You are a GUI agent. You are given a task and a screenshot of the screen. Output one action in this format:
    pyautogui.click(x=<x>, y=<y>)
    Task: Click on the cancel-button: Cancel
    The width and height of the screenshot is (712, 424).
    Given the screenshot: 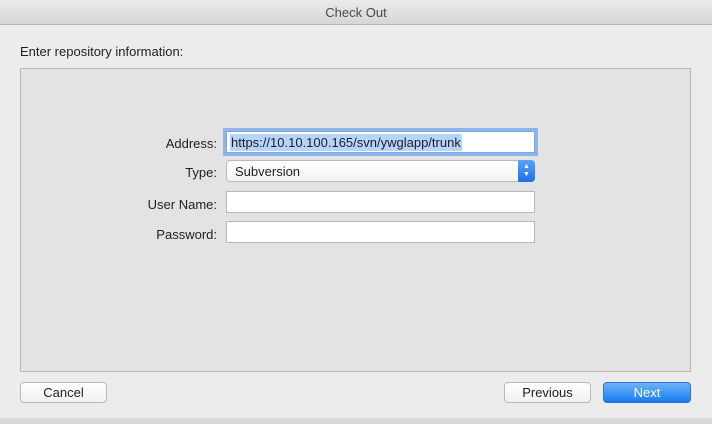 What is the action you would take?
    pyautogui.click(x=63, y=392)
    